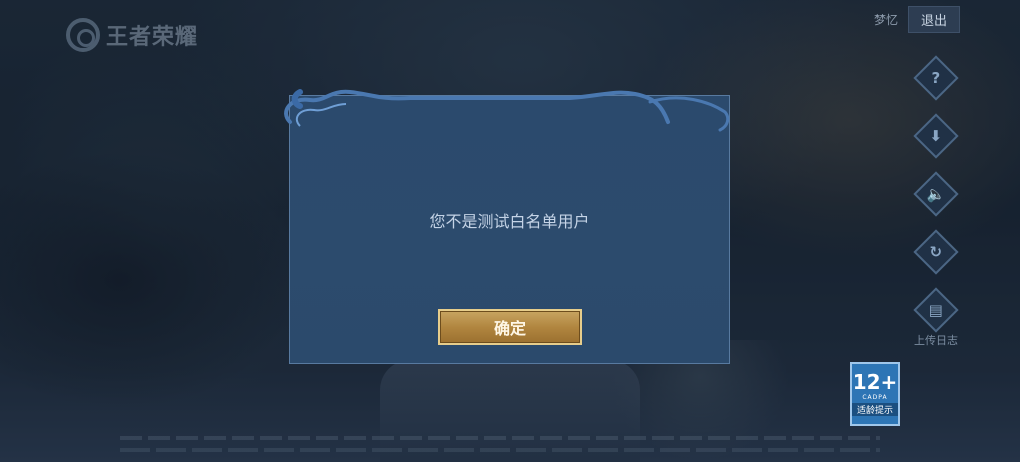  I want to click on logo-text: 王者荣耀, so click(152, 37).